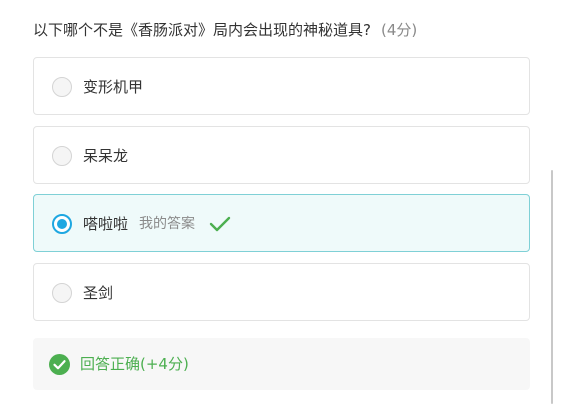 The image size is (565, 404). I want to click on my-answer-tag: 我的答案, so click(167, 224).